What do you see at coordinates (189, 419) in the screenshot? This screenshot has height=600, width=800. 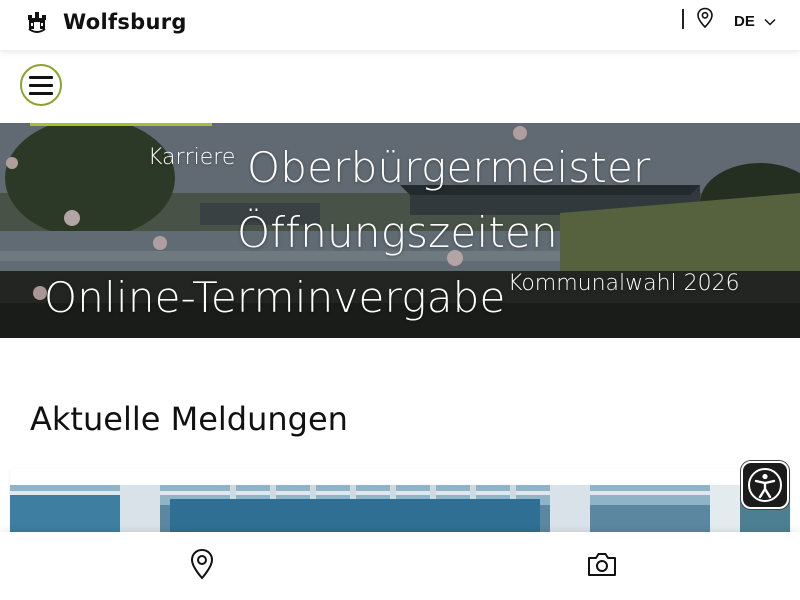 I see `section-title: Aktuelle Meldungen` at bounding box center [189, 419].